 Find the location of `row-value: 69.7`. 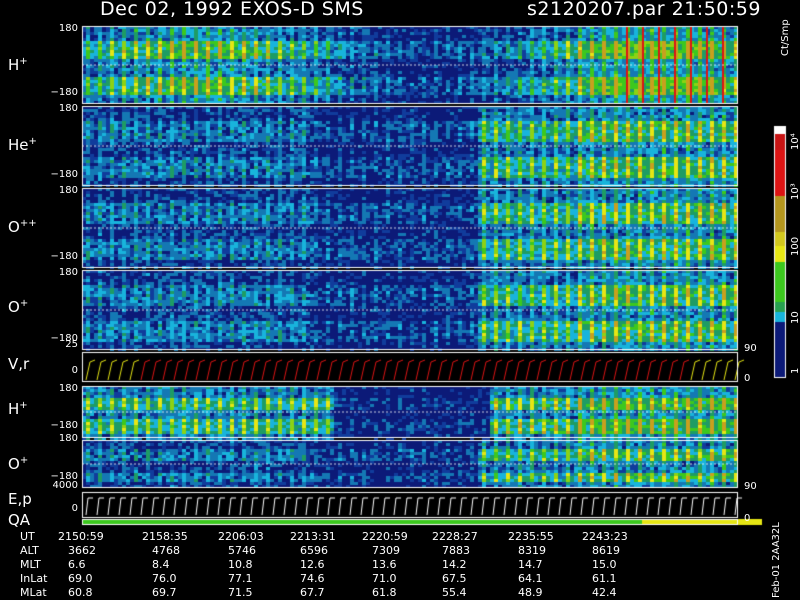

row-value: 69.7 is located at coordinates (164, 592).